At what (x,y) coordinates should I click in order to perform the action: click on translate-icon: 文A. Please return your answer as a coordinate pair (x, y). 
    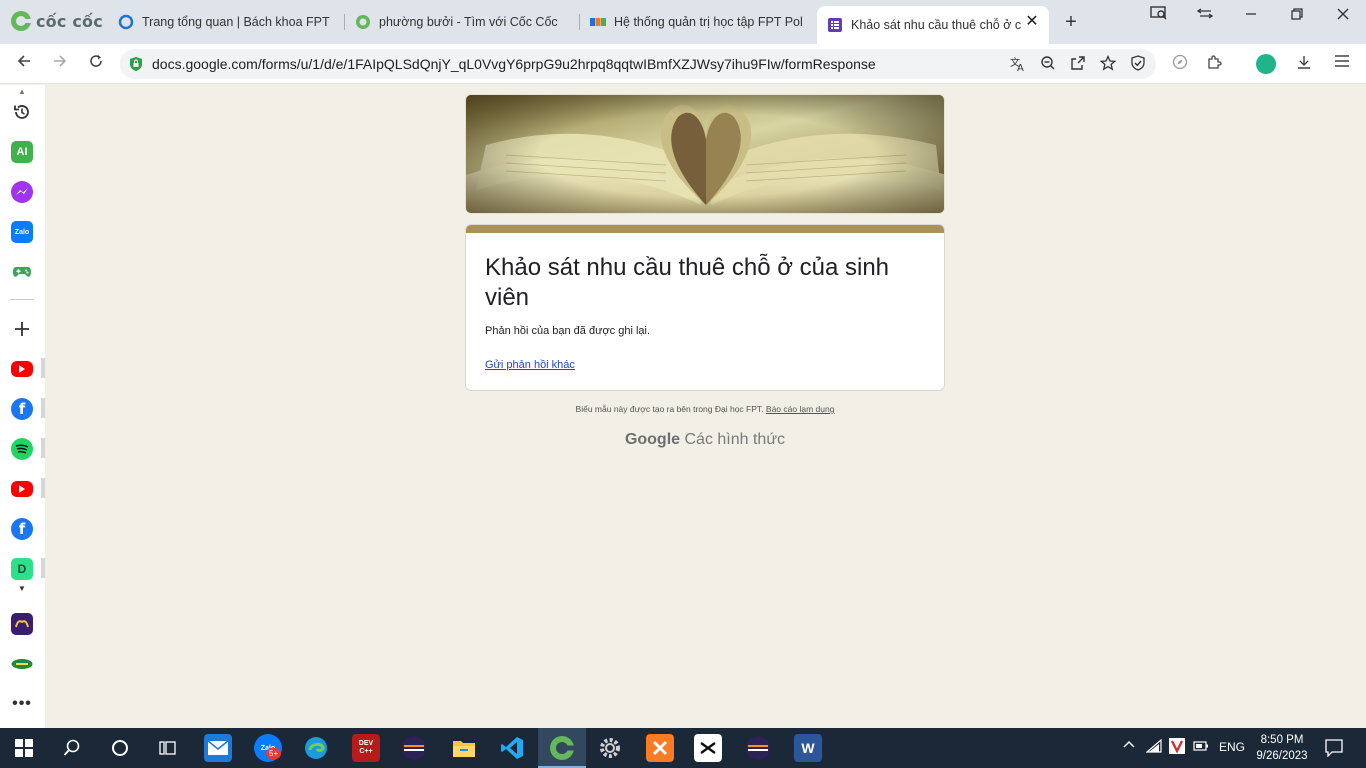
    Looking at the image, I should click on (1018, 65).